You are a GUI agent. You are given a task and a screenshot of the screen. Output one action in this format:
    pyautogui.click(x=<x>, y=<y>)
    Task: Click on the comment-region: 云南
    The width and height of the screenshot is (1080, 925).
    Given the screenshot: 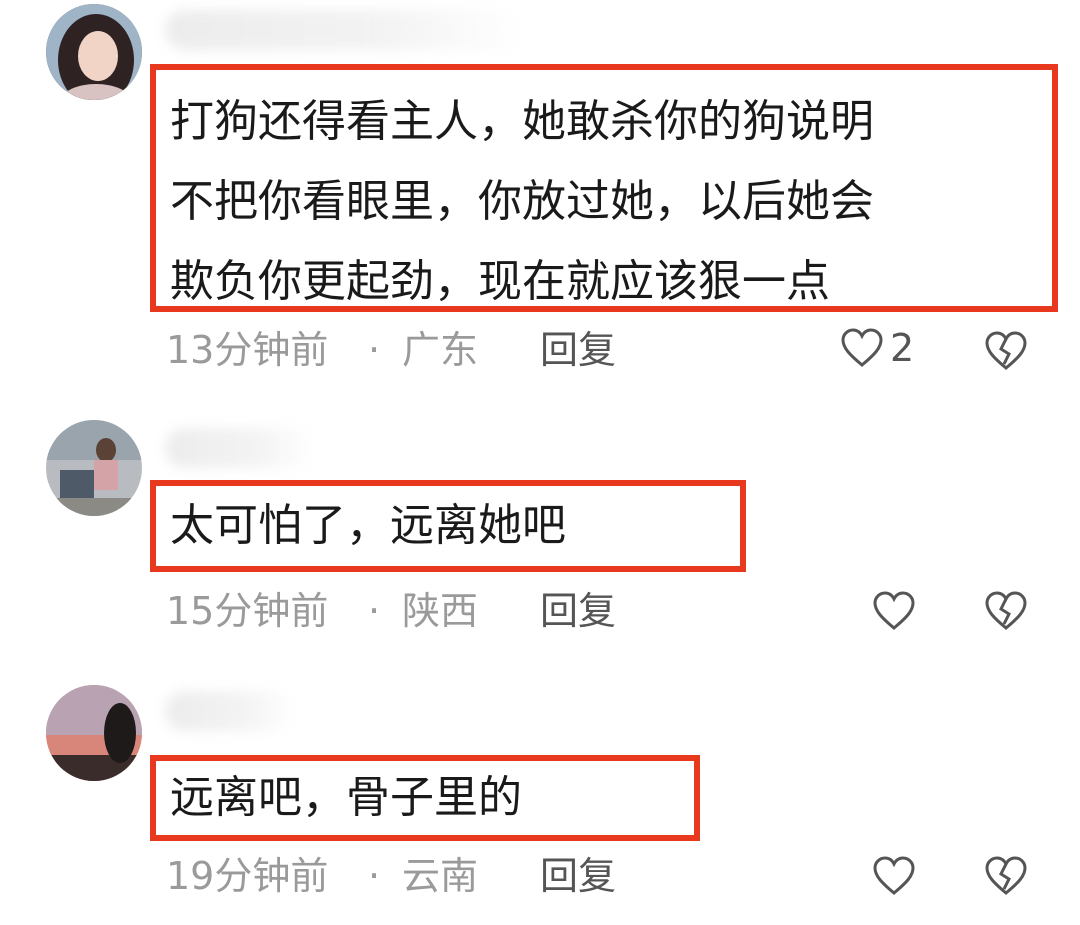 What is the action you would take?
    pyautogui.click(x=440, y=876)
    